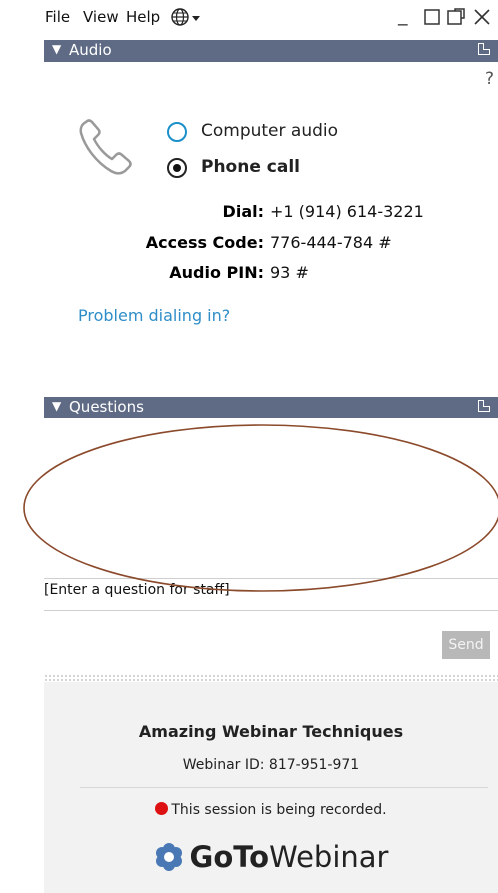 Image resolution: width=498 pixels, height=893 pixels. What do you see at coordinates (177, 132) in the screenshot?
I see `computer-audio-radio` at bounding box center [177, 132].